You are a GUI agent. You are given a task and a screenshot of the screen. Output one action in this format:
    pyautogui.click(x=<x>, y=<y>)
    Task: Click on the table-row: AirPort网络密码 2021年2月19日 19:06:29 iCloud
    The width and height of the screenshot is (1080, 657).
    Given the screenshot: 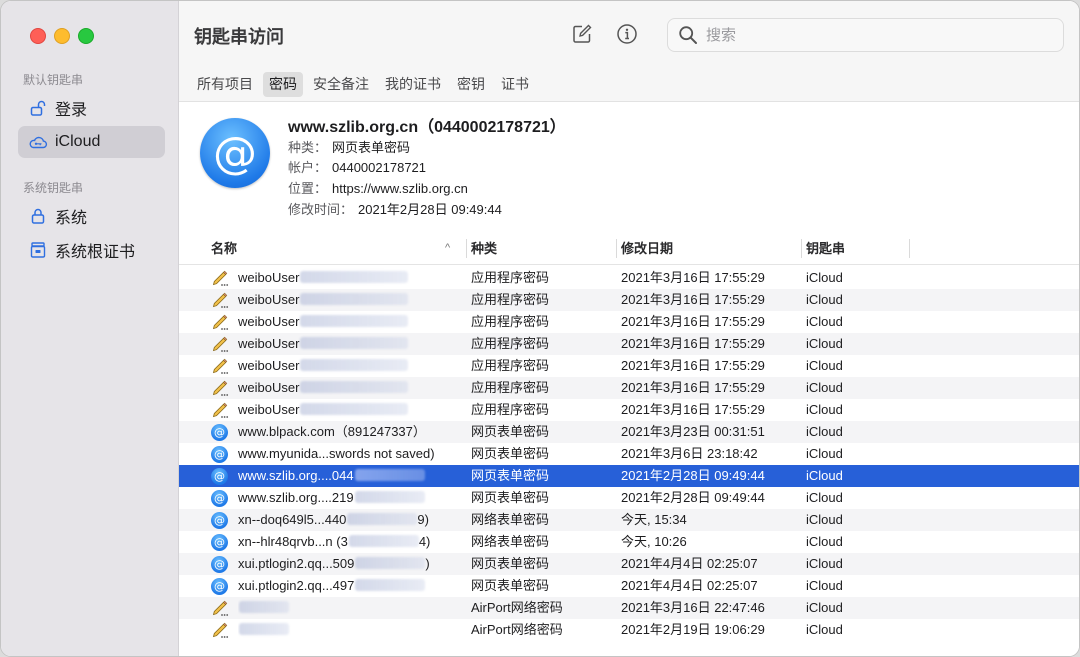 What is the action you would take?
    pyautogui.click(x=629, y=630)
    